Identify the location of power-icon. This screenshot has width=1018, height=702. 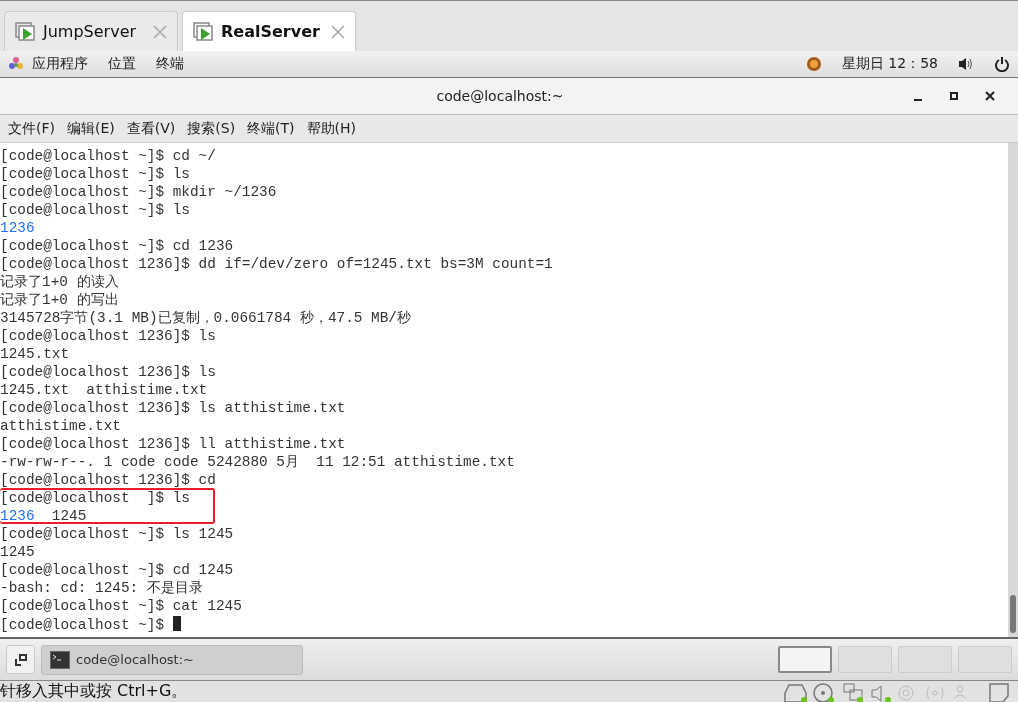
(1002, 64).